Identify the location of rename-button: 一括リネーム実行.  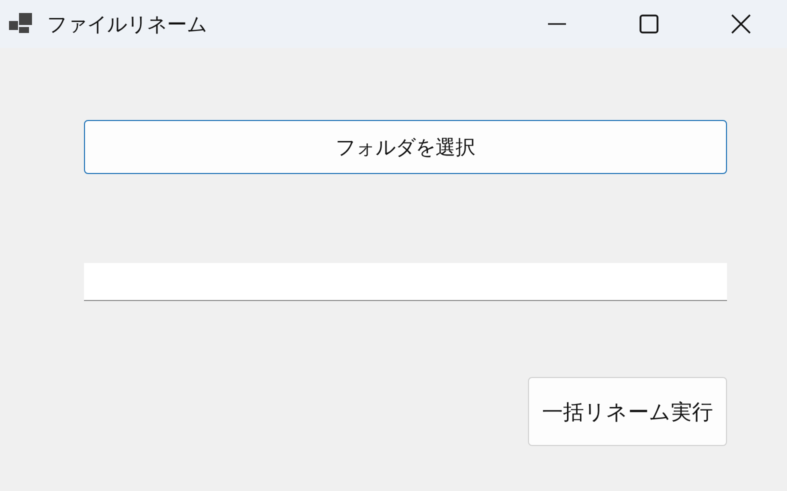
(627, 411).